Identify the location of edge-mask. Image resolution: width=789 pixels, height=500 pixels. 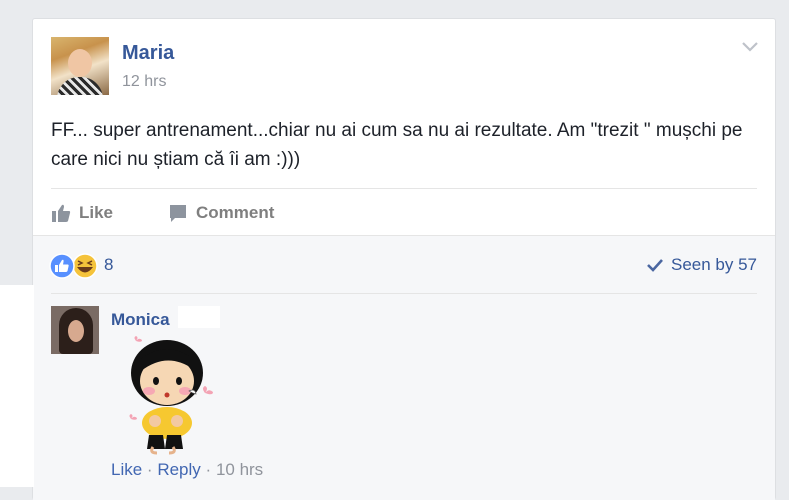
(17, 386).